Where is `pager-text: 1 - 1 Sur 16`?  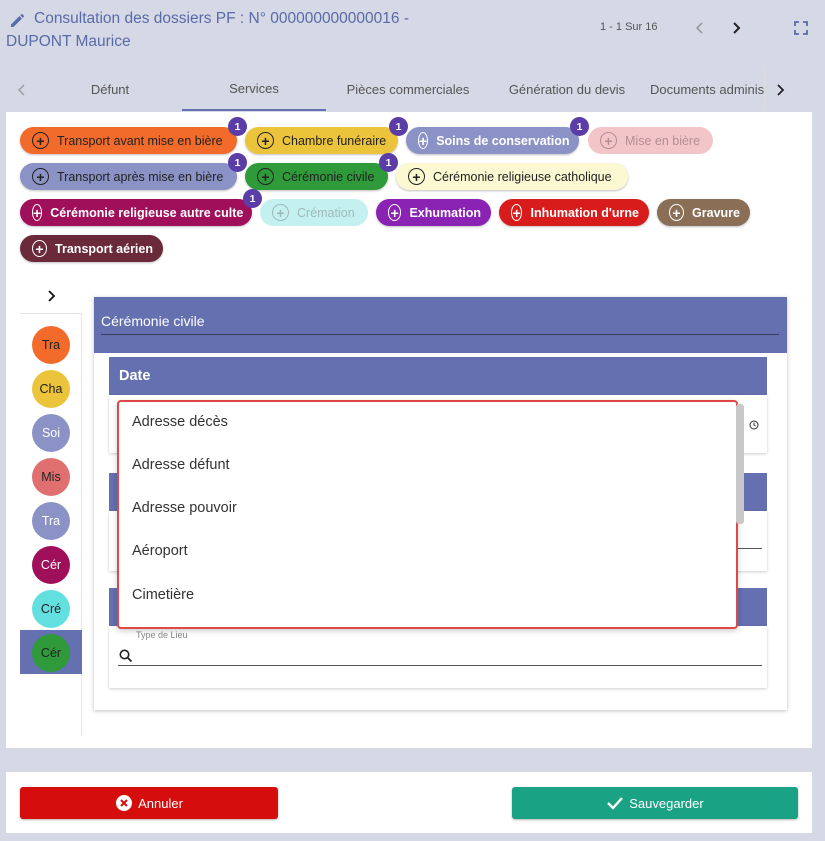 pager-text: 1 - 1 Sur 16 is located at coordinates (629, 27).